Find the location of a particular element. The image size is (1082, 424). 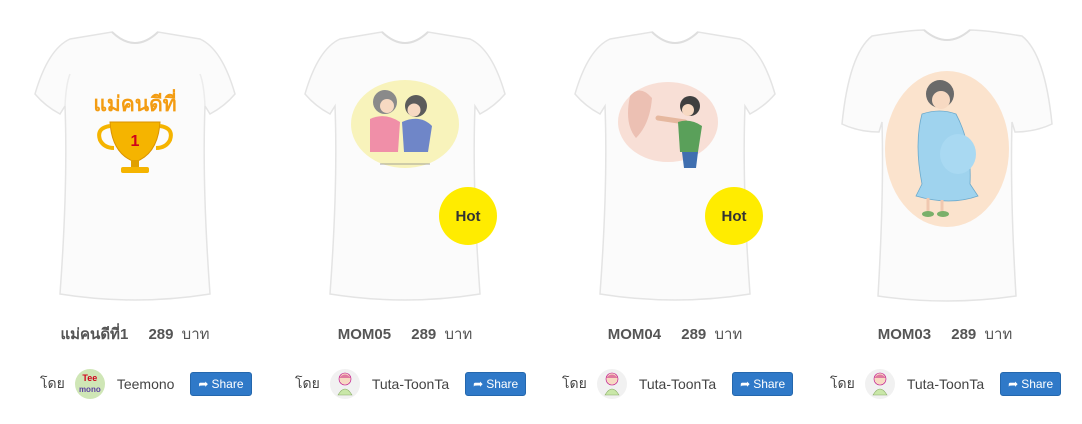

product-name: MOM05 is located at coordinates (364, 334).